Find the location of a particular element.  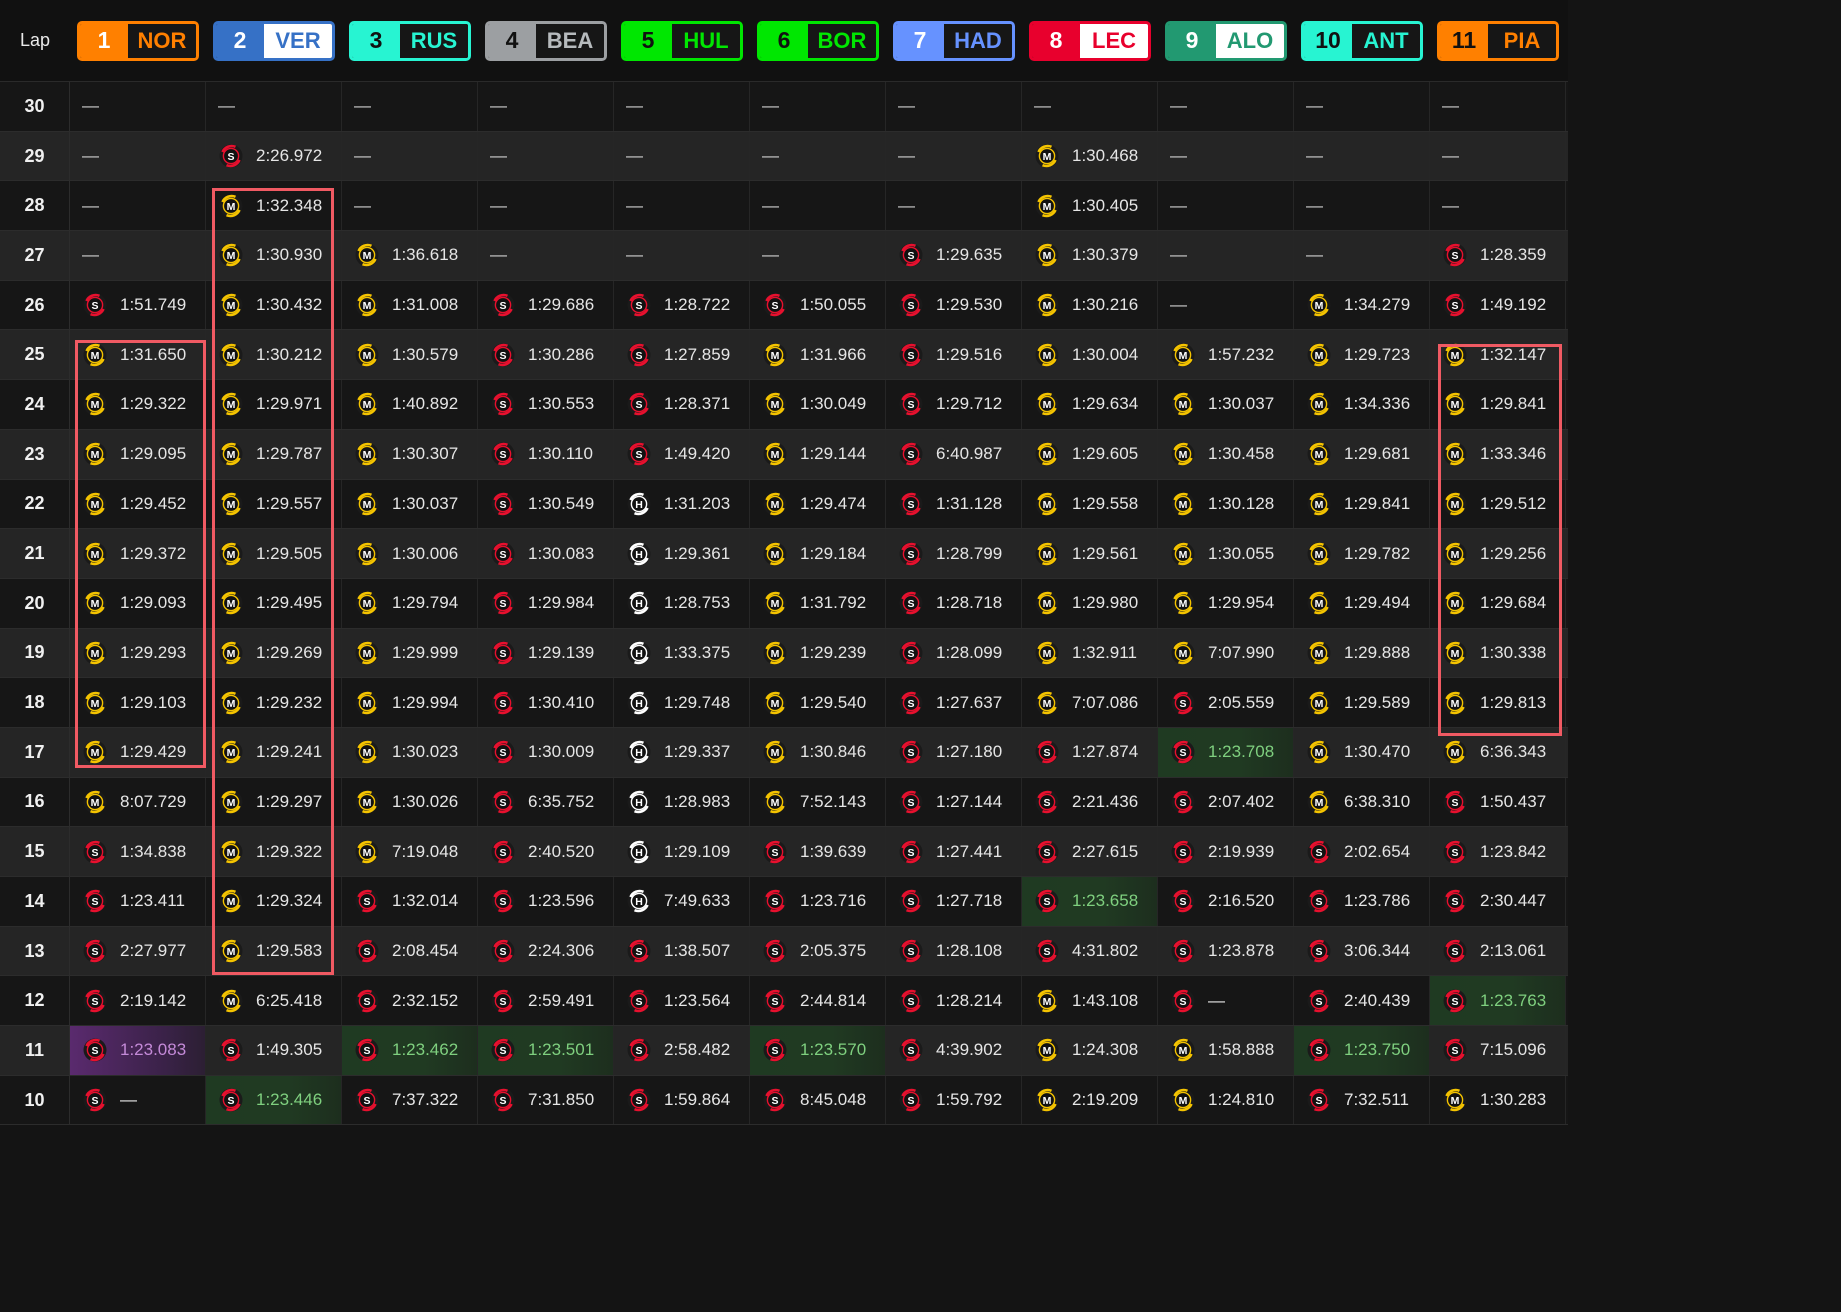

lap-time-cell-ver: M 1:29.322 is located at coordinates (274, 851).